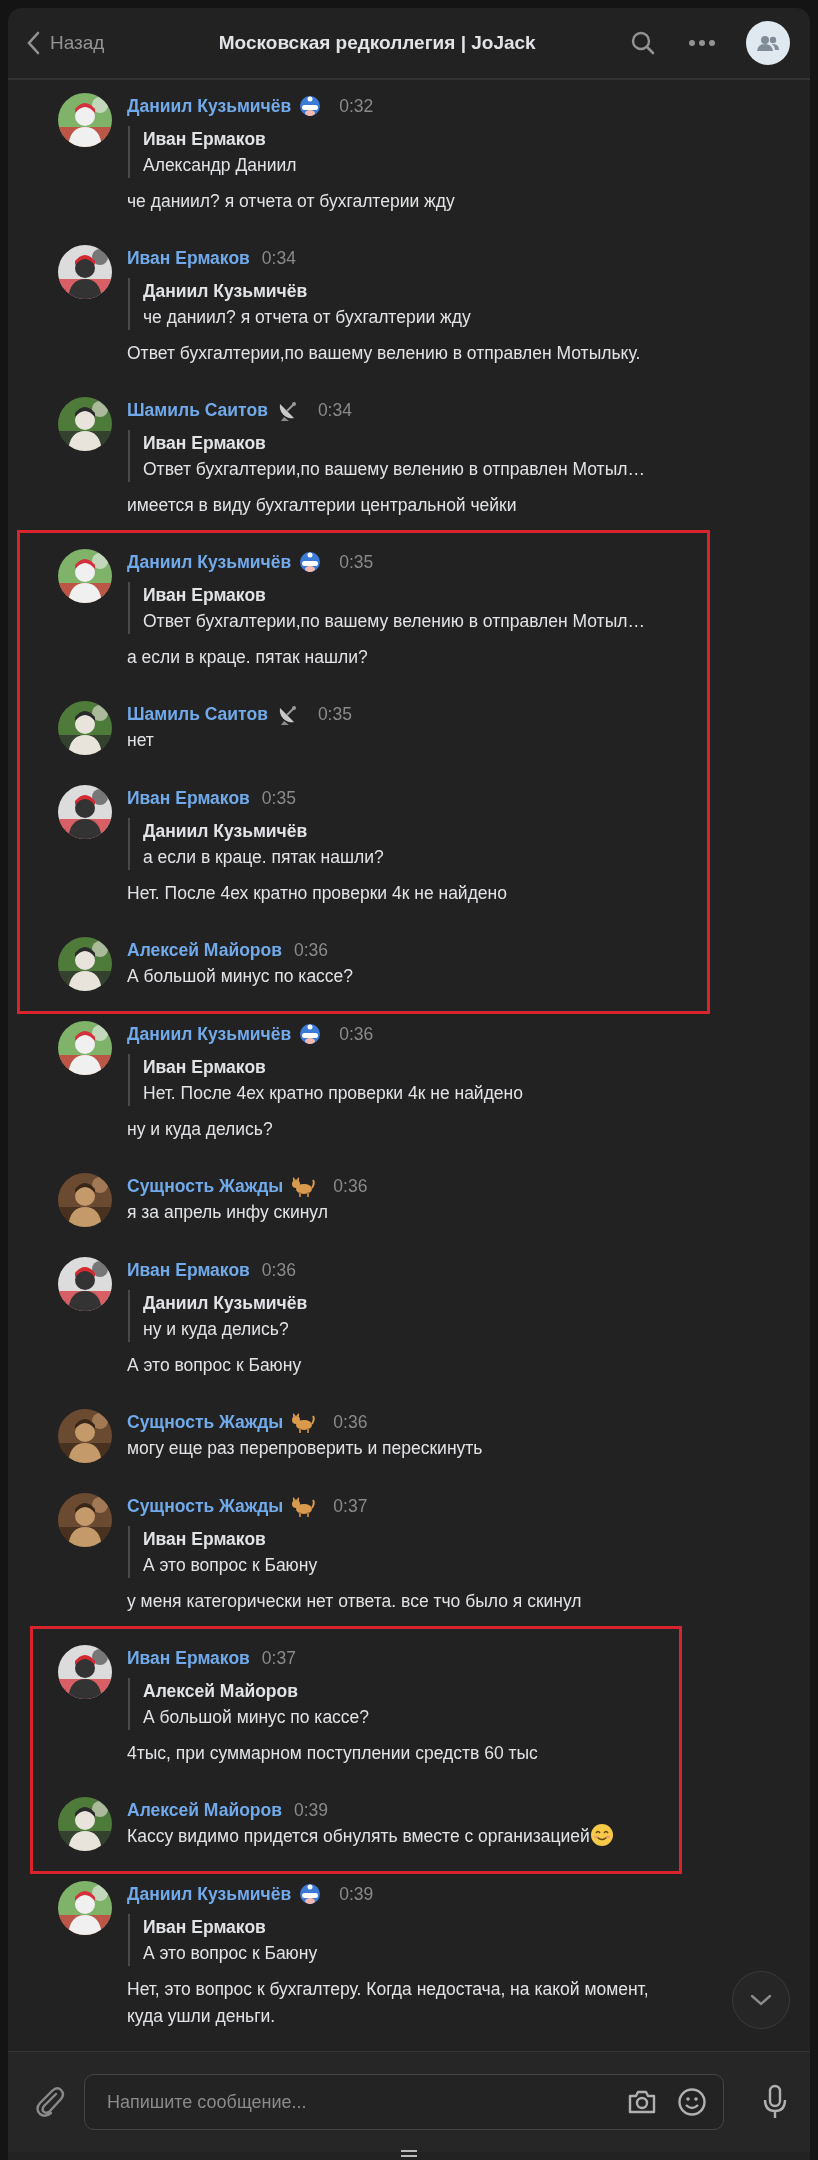  I want to click on reply-text: а если в краце. пятак нашли?, so click(264, 857).